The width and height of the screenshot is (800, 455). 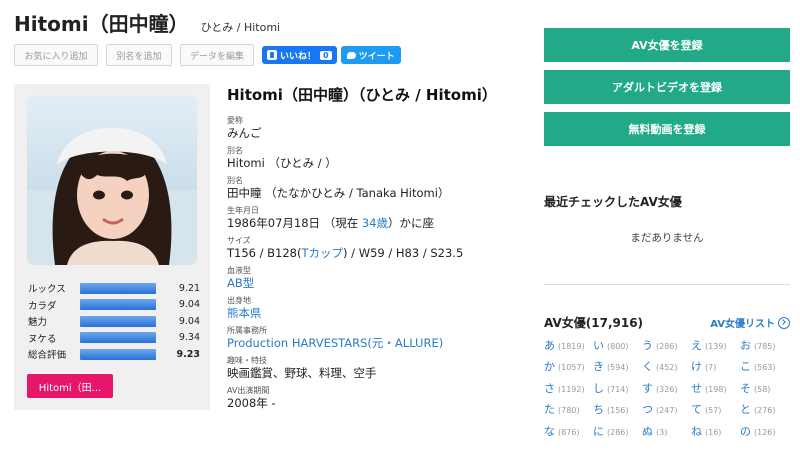 What do you see at coordinates (239, 300) in the screenshot?
I see `field-label: 出身地` at bounding box center [239, 300].